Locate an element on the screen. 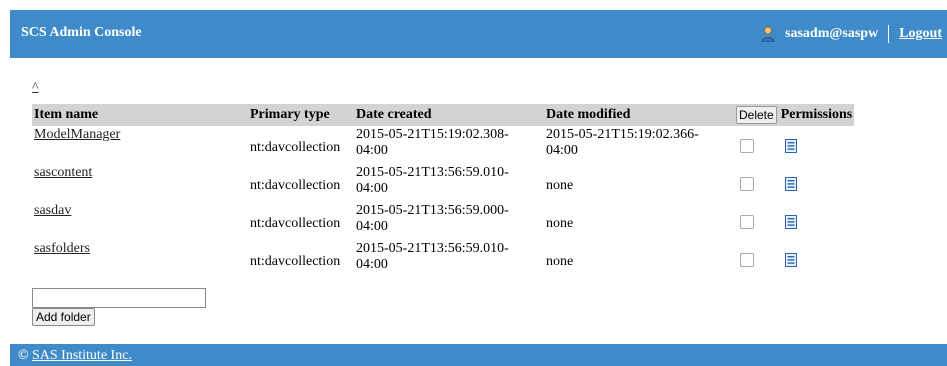 The image size is (947, 366). delete-button: Delete is located at coordinates (756, 115).